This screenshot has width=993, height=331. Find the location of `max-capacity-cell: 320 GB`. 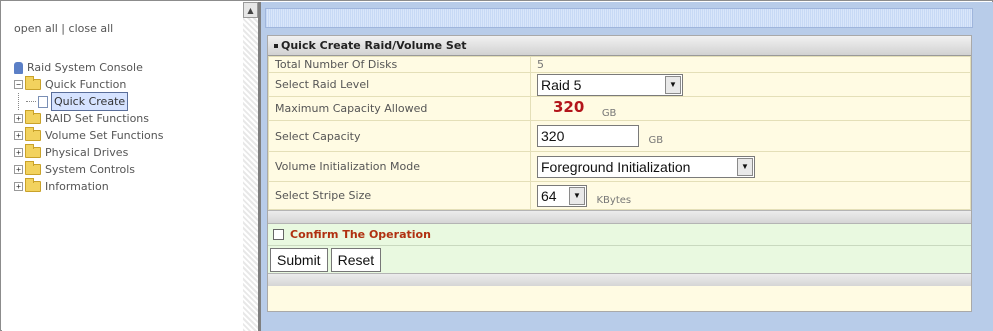

max-capacity-cell: 320 GB is located at coordinates (750, 108).